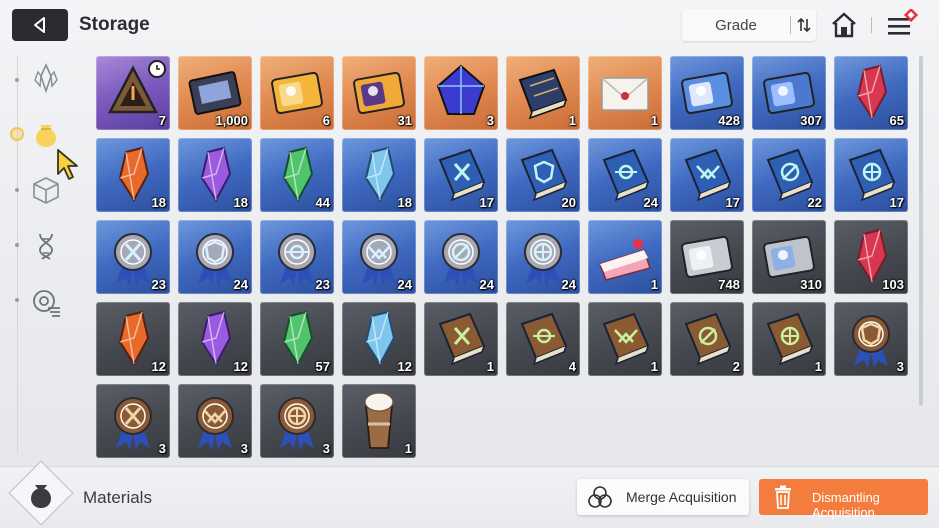  What do you see at coordinates (297, 339) in the screenshot?
I see `inventory-slot: 57` at bounding box center [297, 339].